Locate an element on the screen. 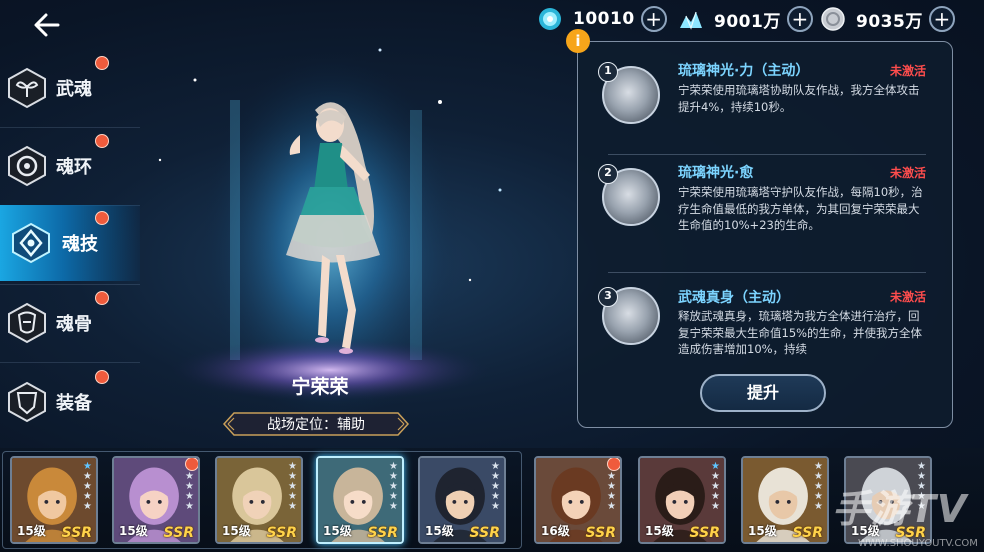 The width and height of the screenshot is (984, 552). sidebar-item-label: 魂骨 is located at coordinates (74, 324).